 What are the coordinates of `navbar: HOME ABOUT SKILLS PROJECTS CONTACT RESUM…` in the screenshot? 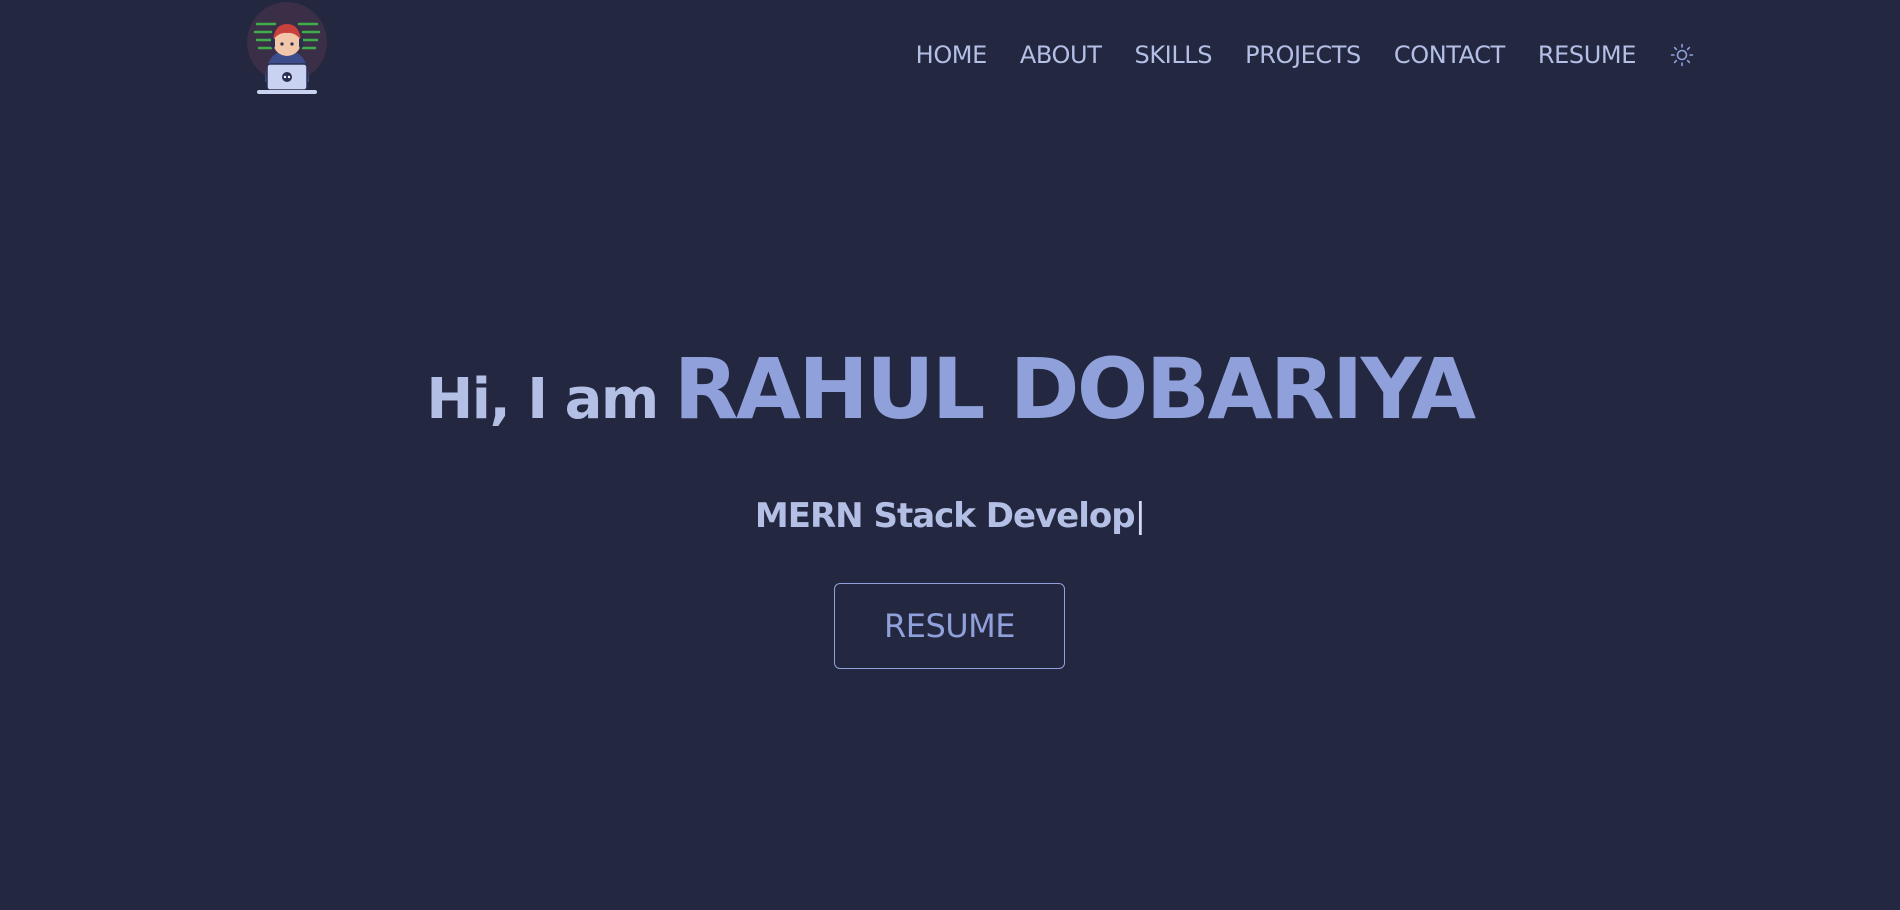 It's located at (950, 55).